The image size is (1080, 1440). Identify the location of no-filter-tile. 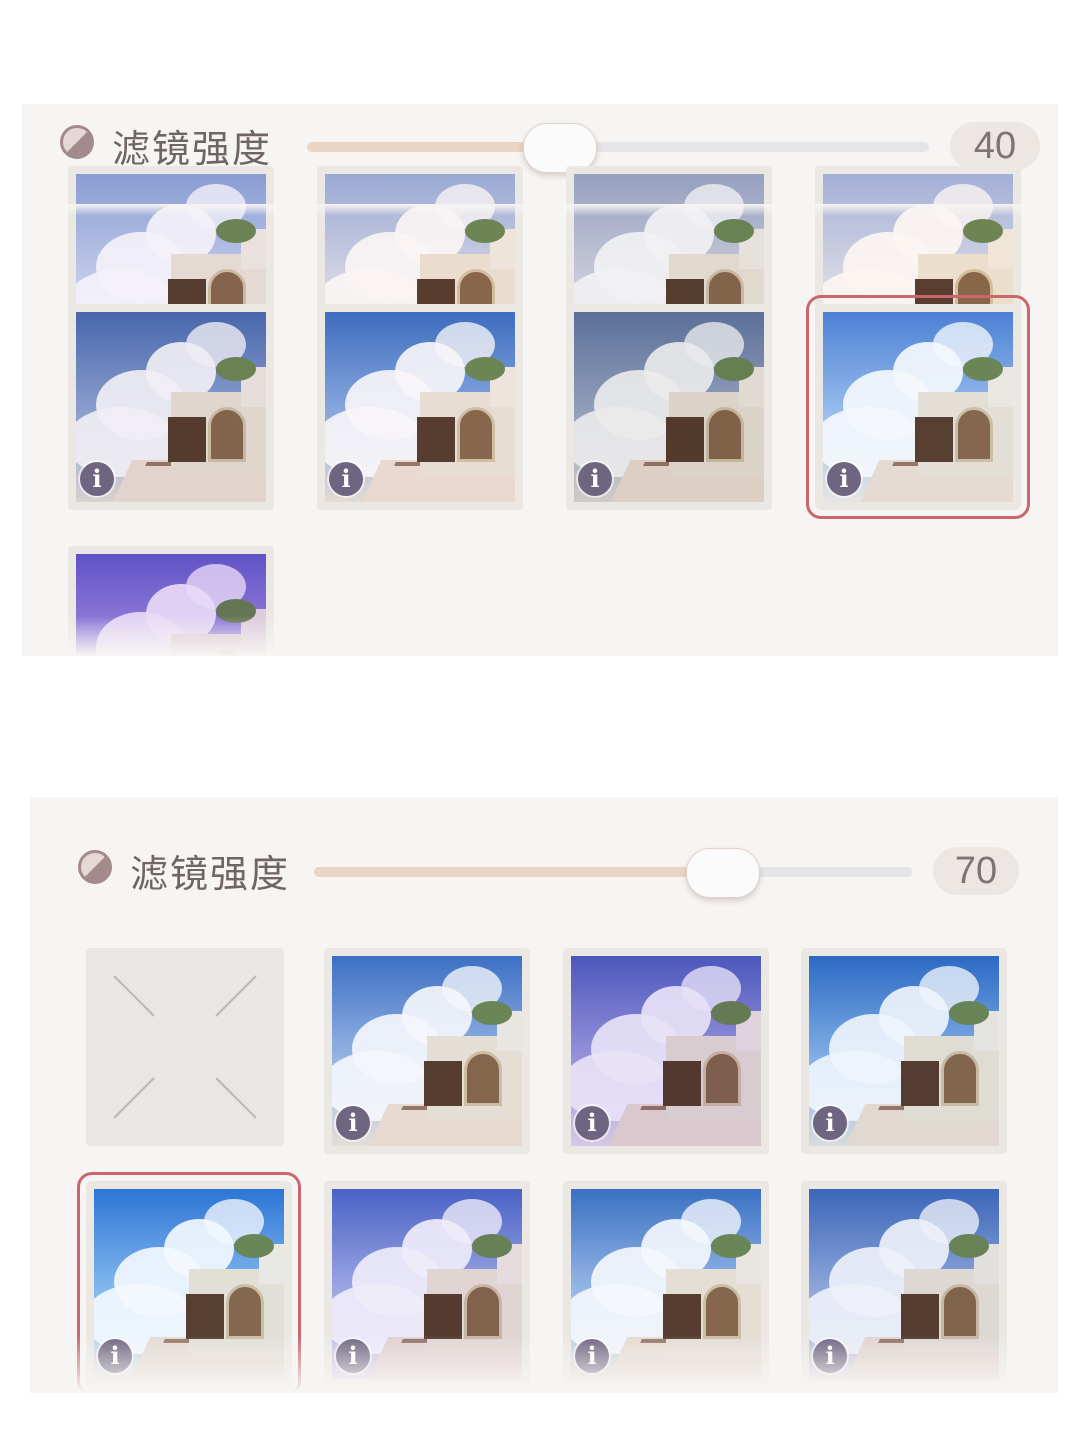
(185, 1047).